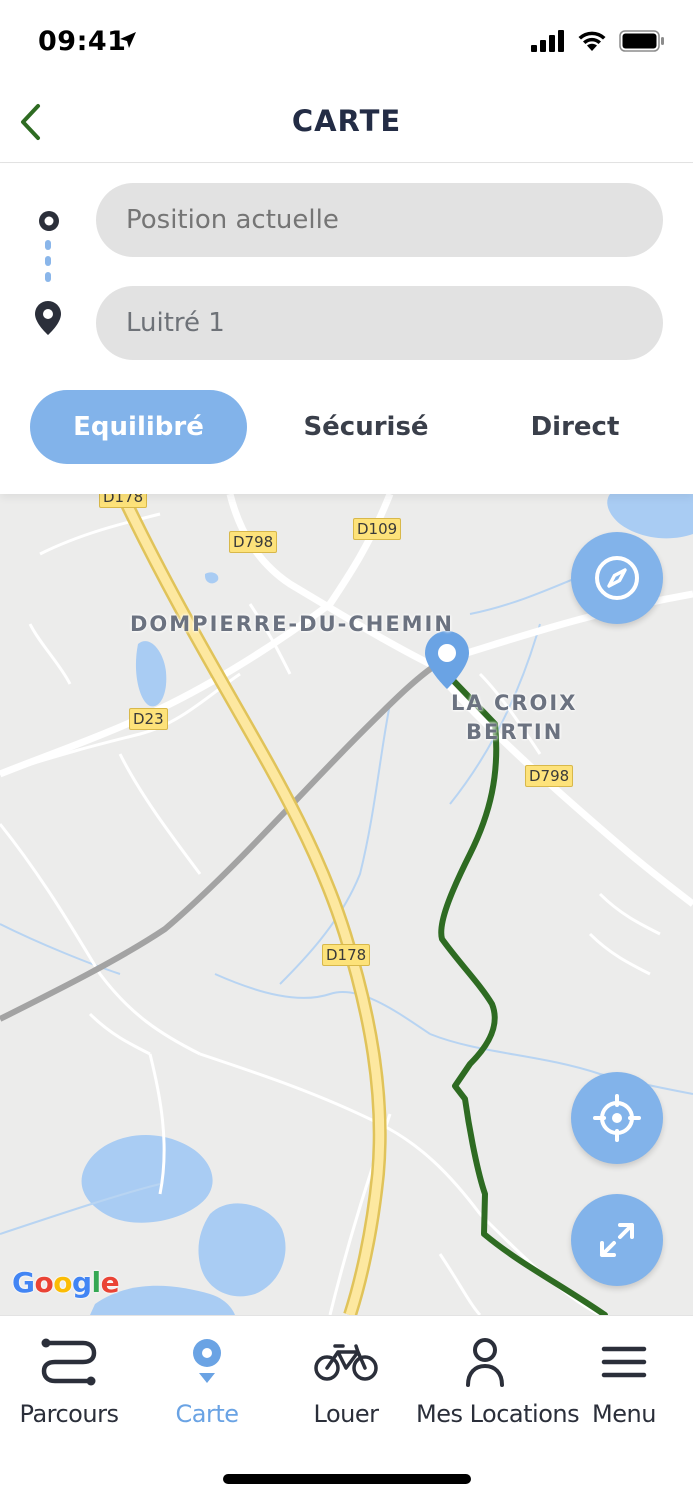  Describe the element at coordinates (69, 1414) in the screenshot. I see `nav-label: Parcours` at that location.